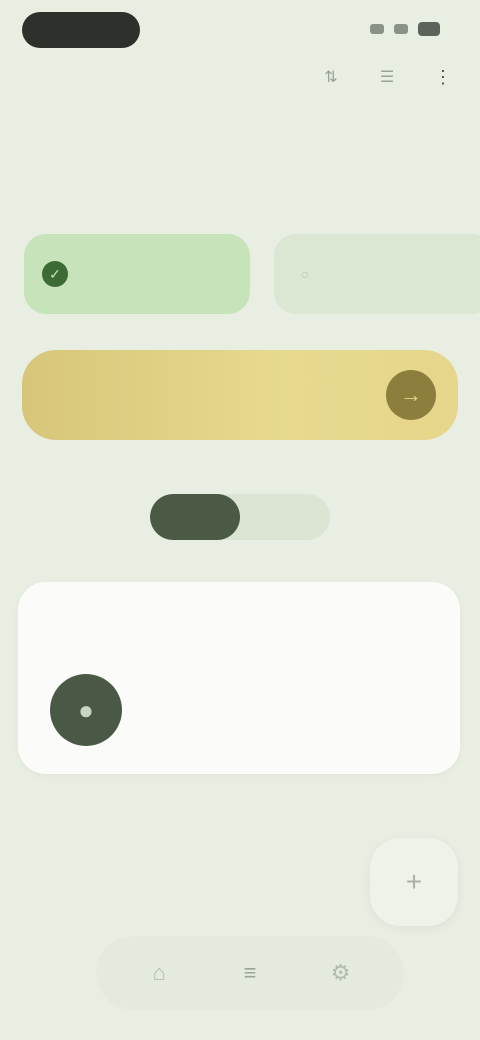 This screenshot has width=480, height=1040. Describe the element at coordinates (86, 710) in the screenshot. I see `avatar: ●` at that location.